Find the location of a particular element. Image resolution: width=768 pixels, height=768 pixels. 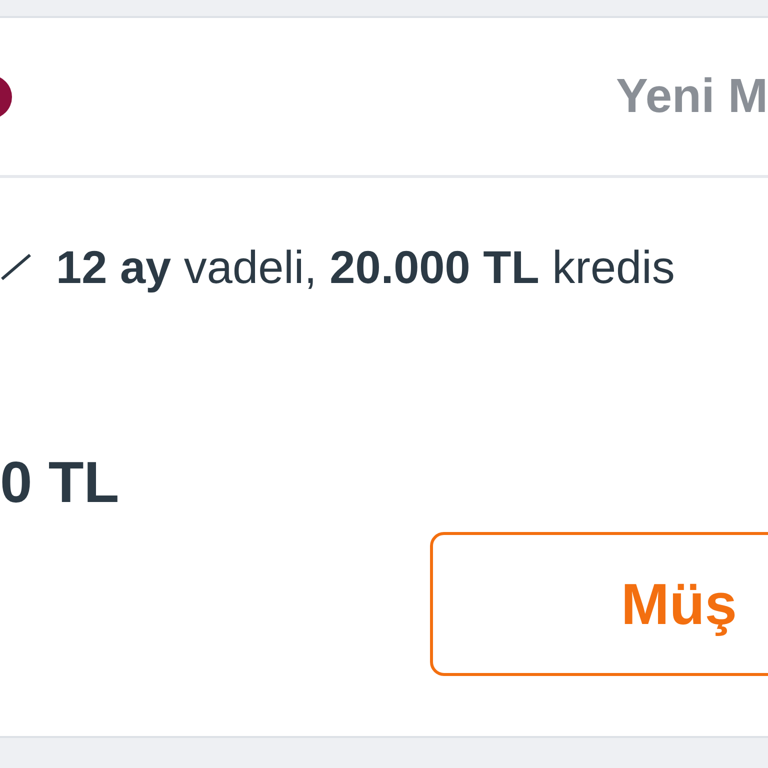

offer-text: 12 ay vadeli, 20.000 TL kredis is located at coordinates (365, 267).